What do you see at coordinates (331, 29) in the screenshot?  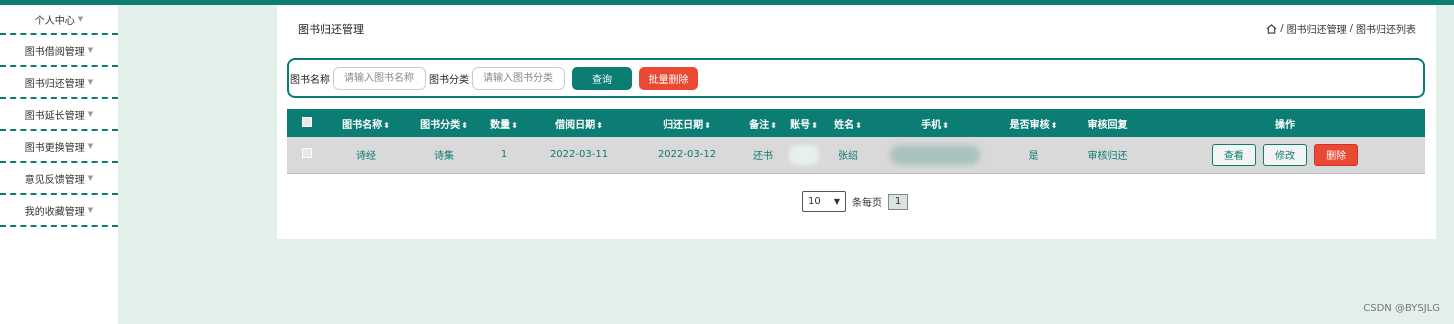 I see `page-title: 图书归还管理` at bounding box center [331, 29].